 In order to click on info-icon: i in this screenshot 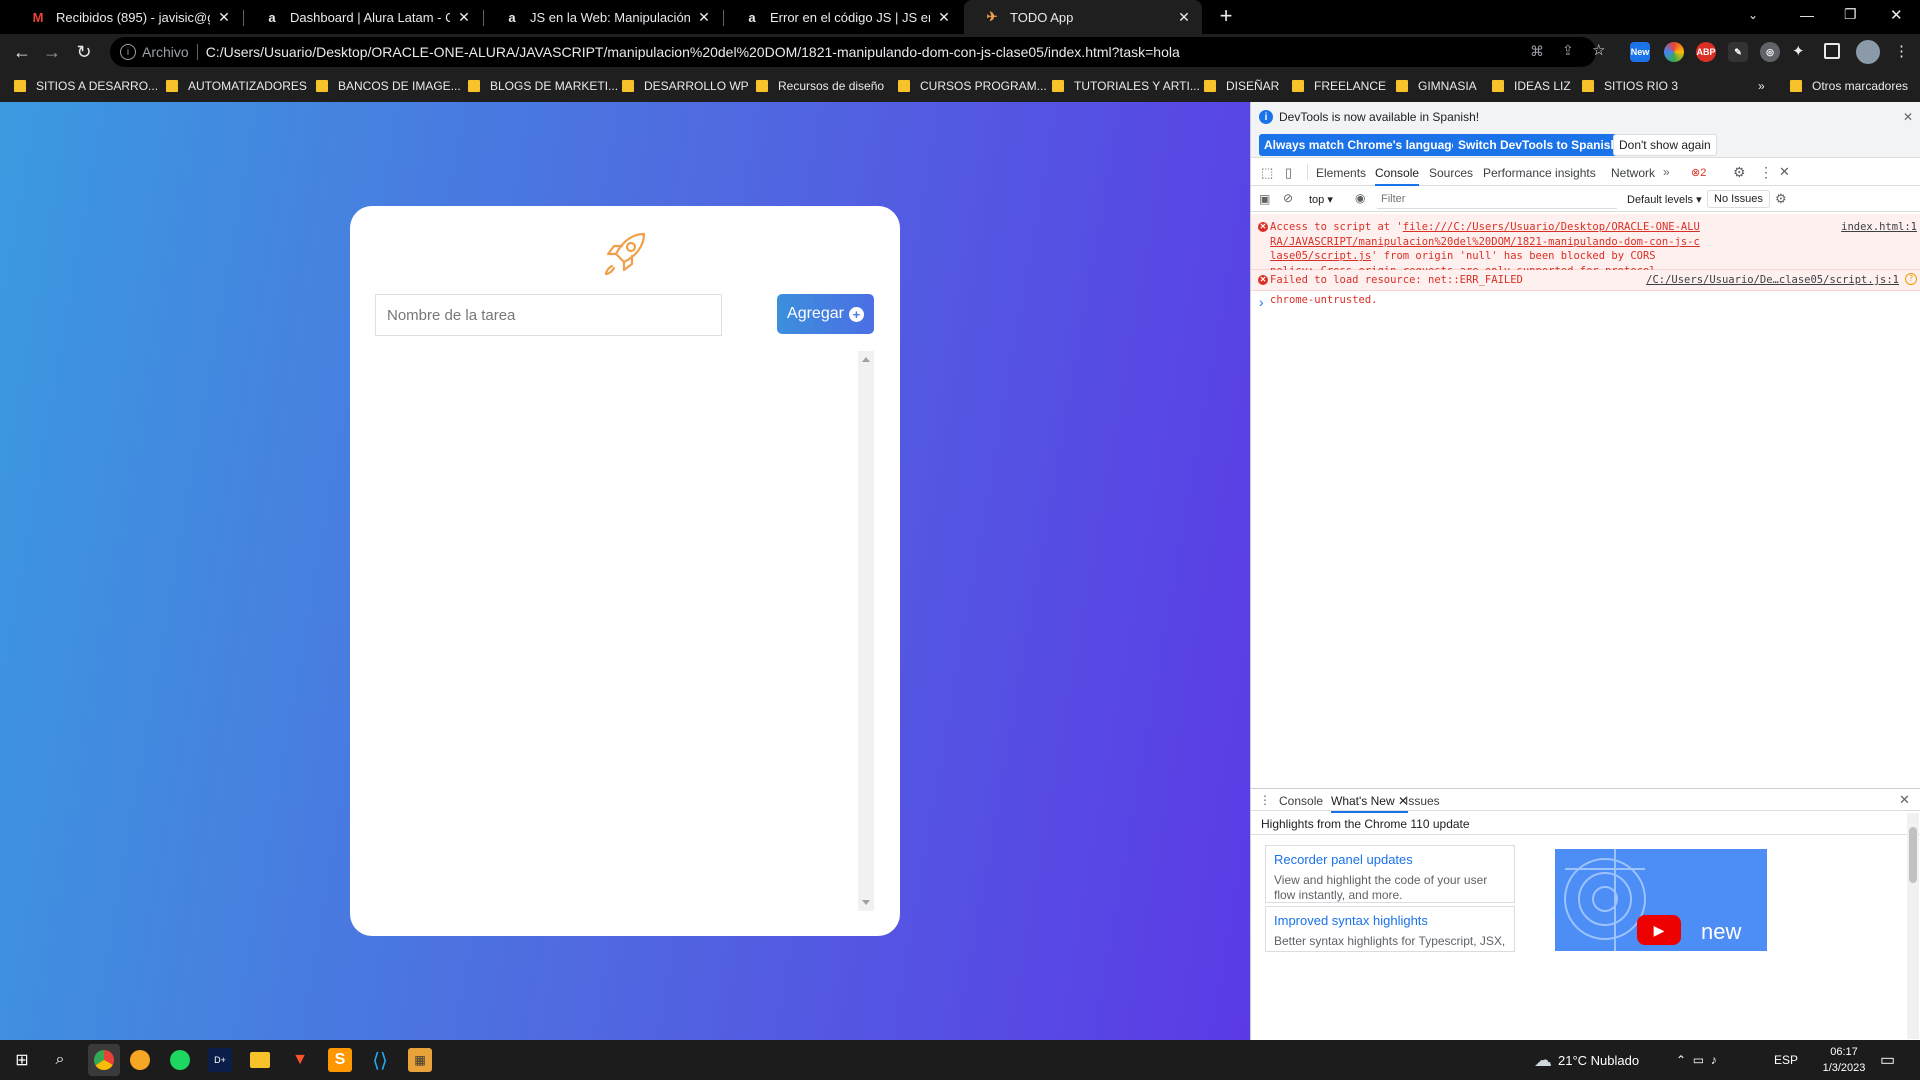, I will do `click(128, 52)`.